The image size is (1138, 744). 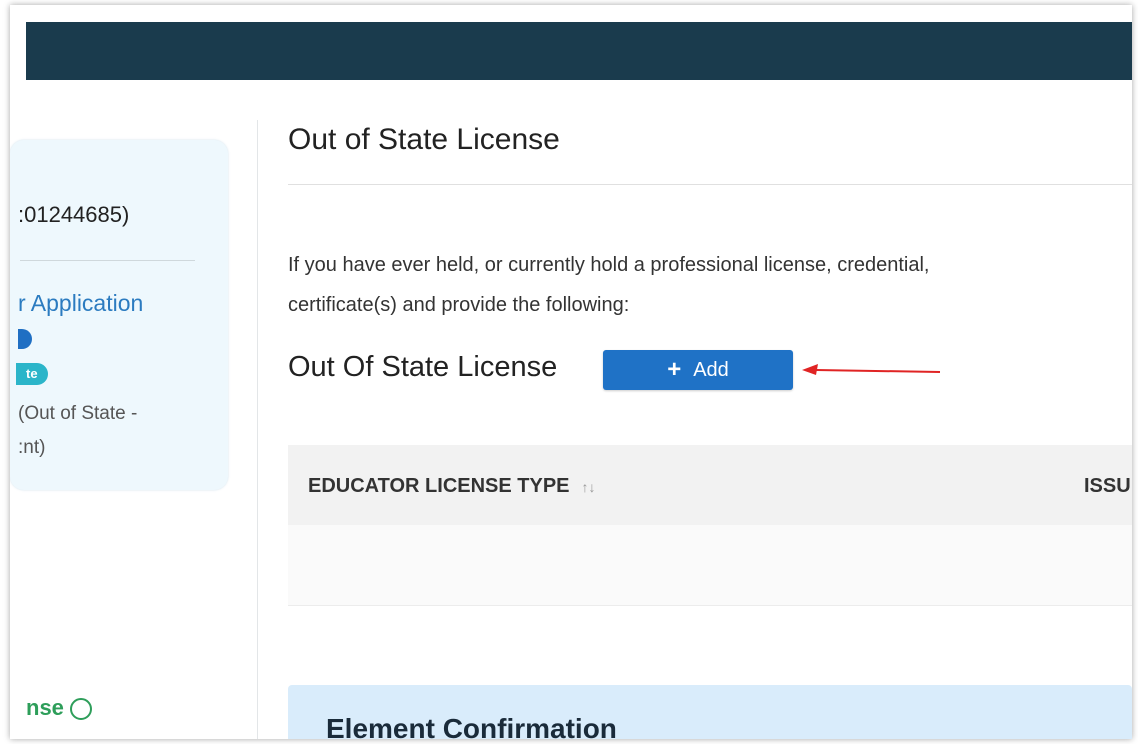 I want to click on sidebar-step-label: nse, so click(x=45, y=707).